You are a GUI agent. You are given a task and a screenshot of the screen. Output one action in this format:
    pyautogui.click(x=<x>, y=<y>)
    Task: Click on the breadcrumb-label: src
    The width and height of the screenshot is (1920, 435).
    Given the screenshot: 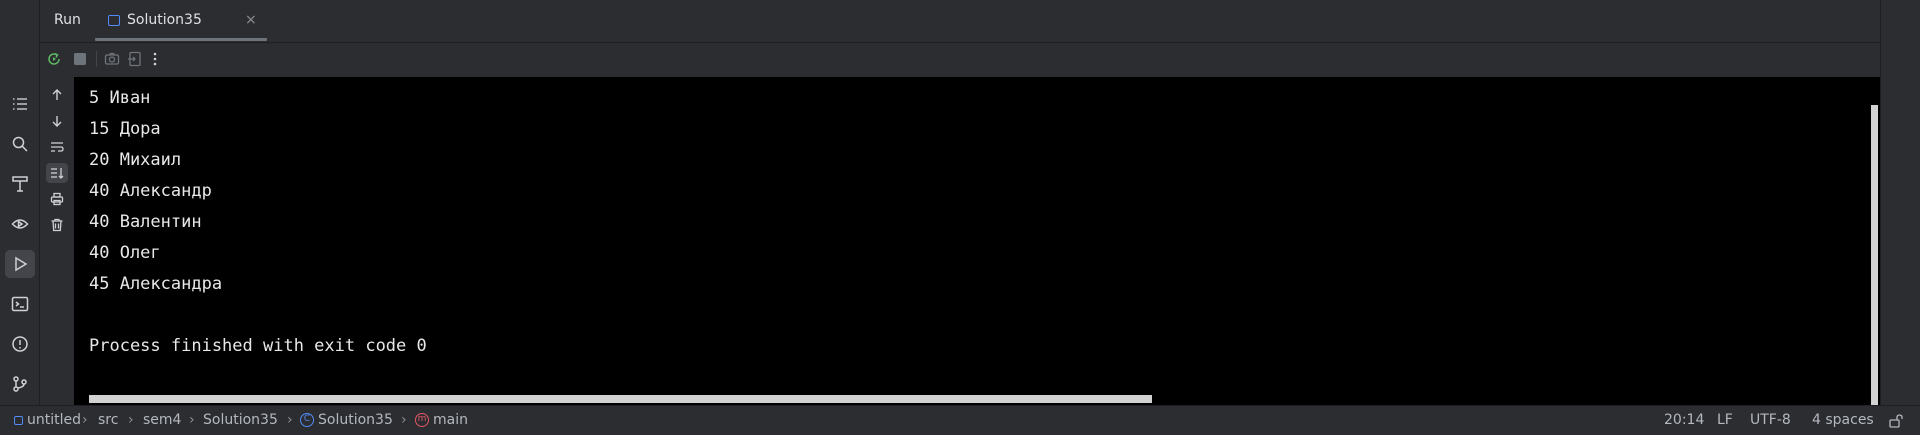 What is the action you would take?
    pyautogui.click(x=108, y=420)
    